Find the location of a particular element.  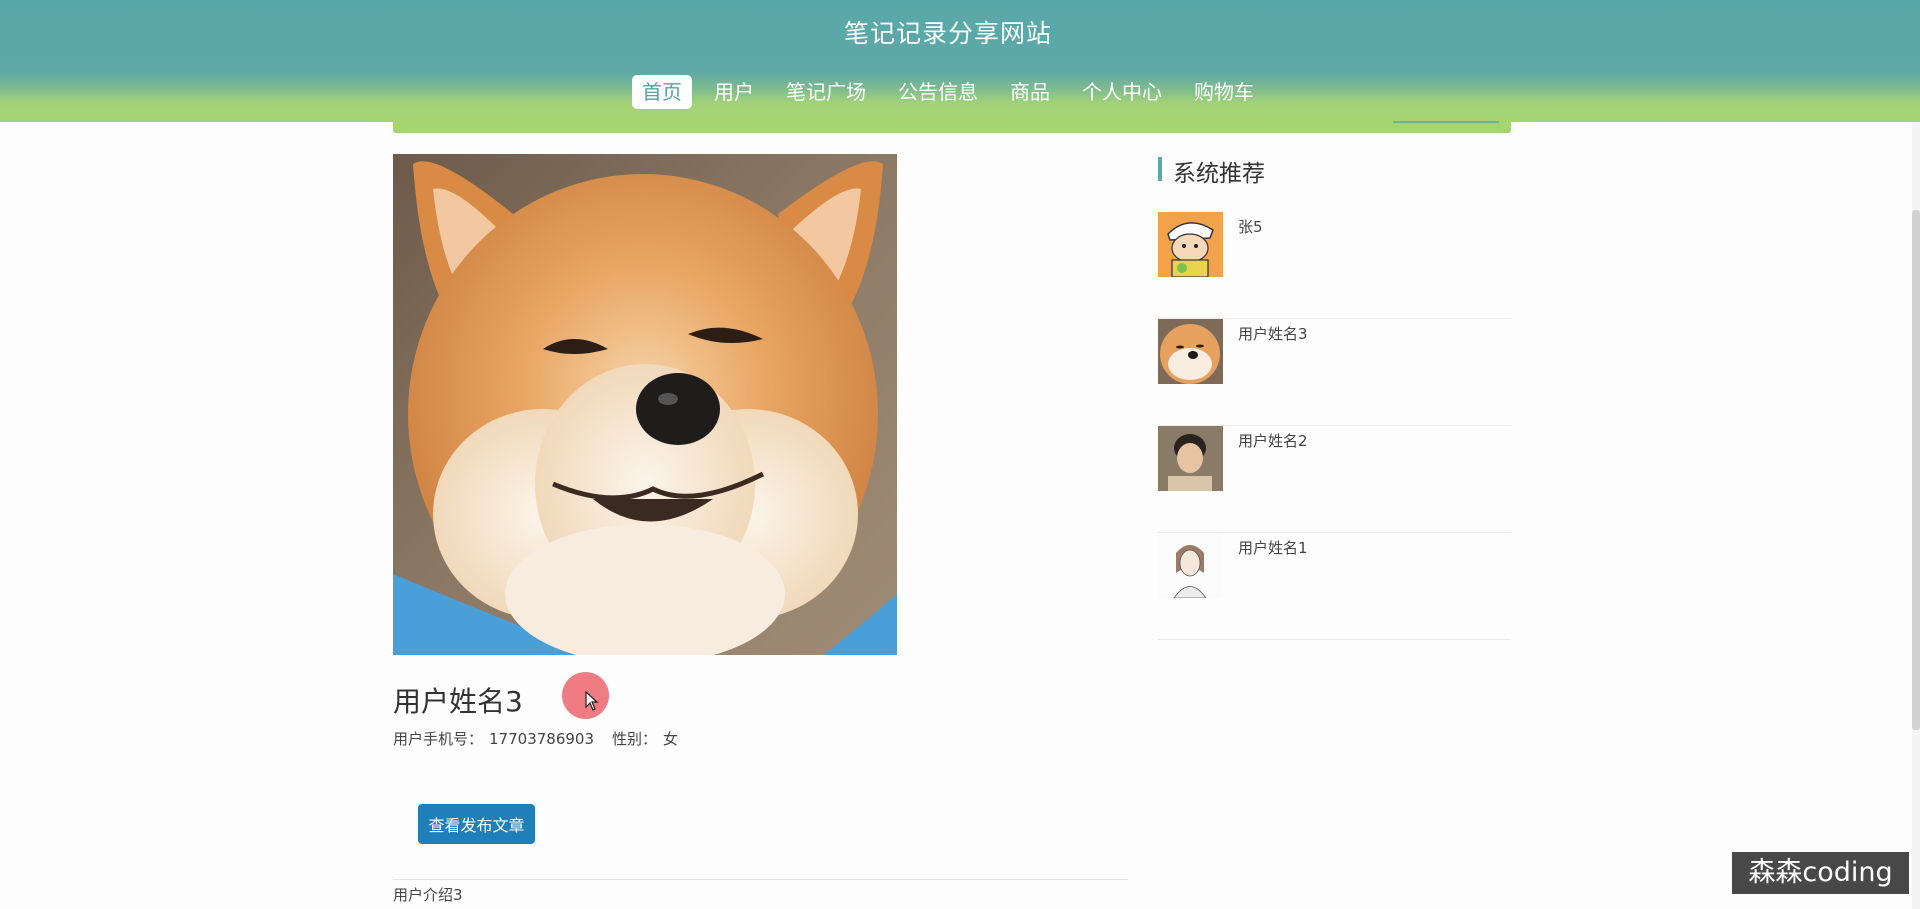

header-strip-underline is located at coordinates (1446, 122).